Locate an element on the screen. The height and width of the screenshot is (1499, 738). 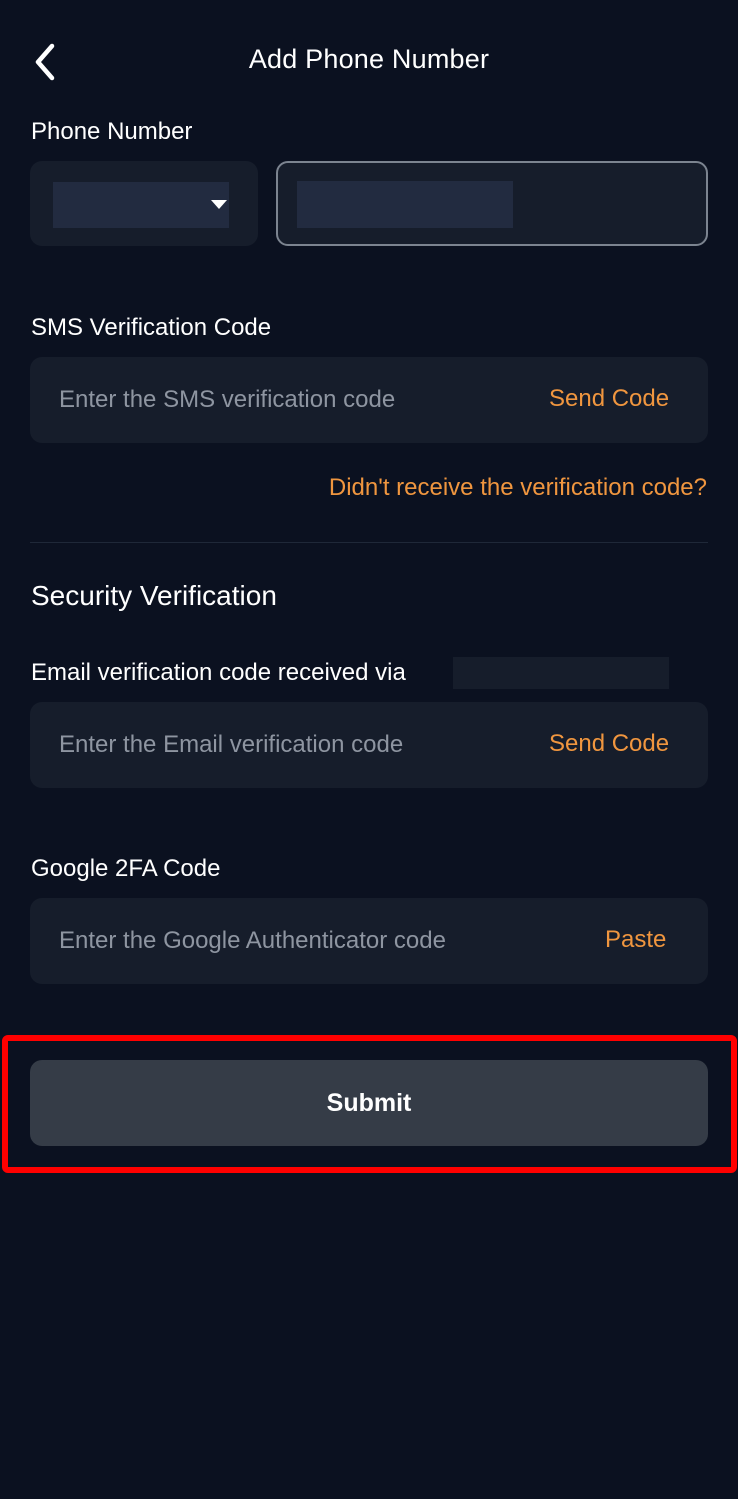
page-title: Add Phone Number is located at coordinates (369, 59).